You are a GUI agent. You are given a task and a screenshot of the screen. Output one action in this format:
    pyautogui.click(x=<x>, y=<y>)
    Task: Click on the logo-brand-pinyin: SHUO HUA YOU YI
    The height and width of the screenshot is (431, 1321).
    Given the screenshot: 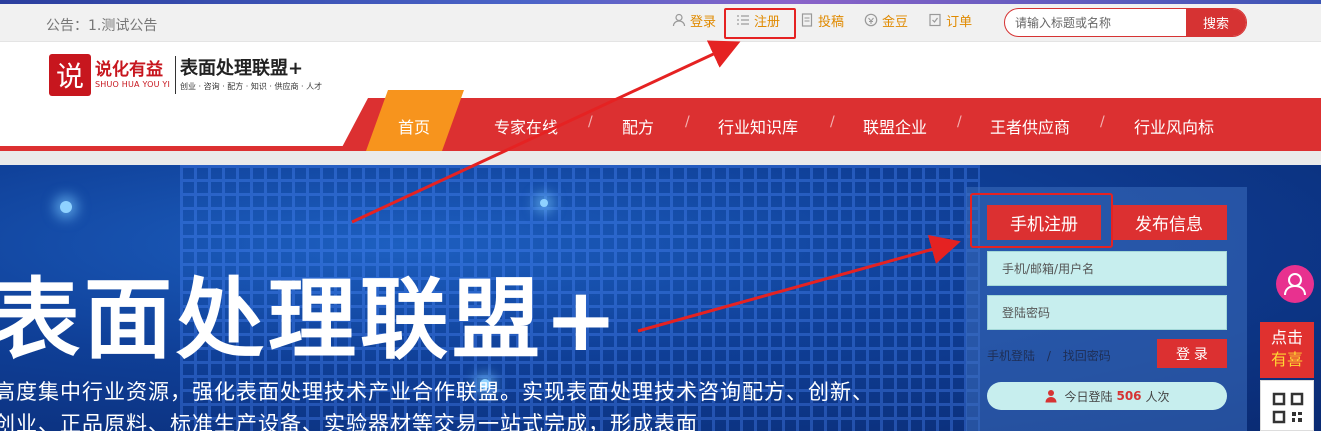 What is the action you would take?
    pyautogui.click(x=133, y=84)
    